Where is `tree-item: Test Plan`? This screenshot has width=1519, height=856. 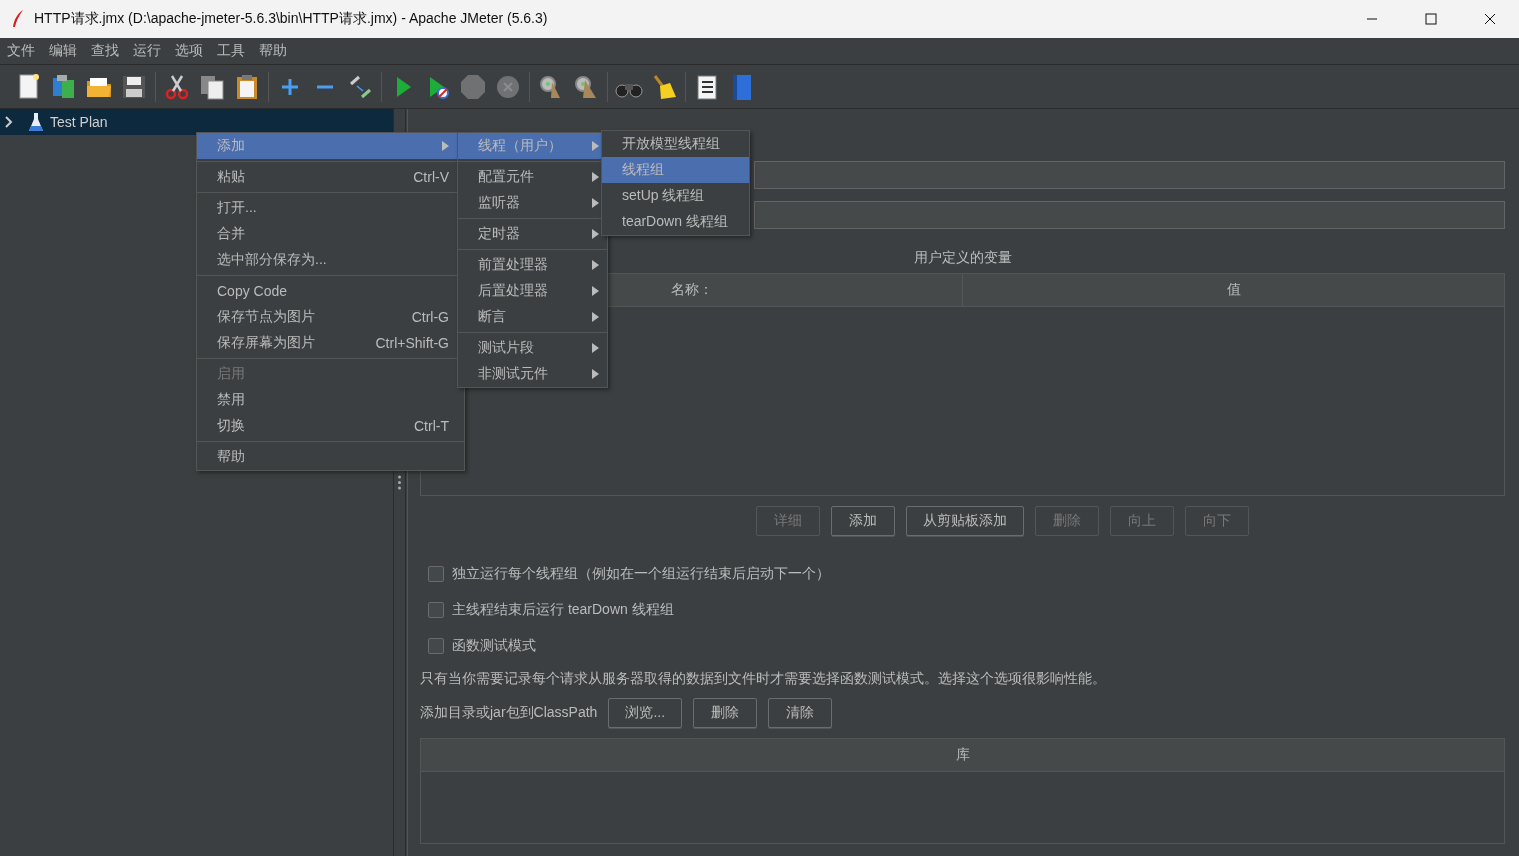
tree-item: Test Plan is located at coordinates (196, 122).